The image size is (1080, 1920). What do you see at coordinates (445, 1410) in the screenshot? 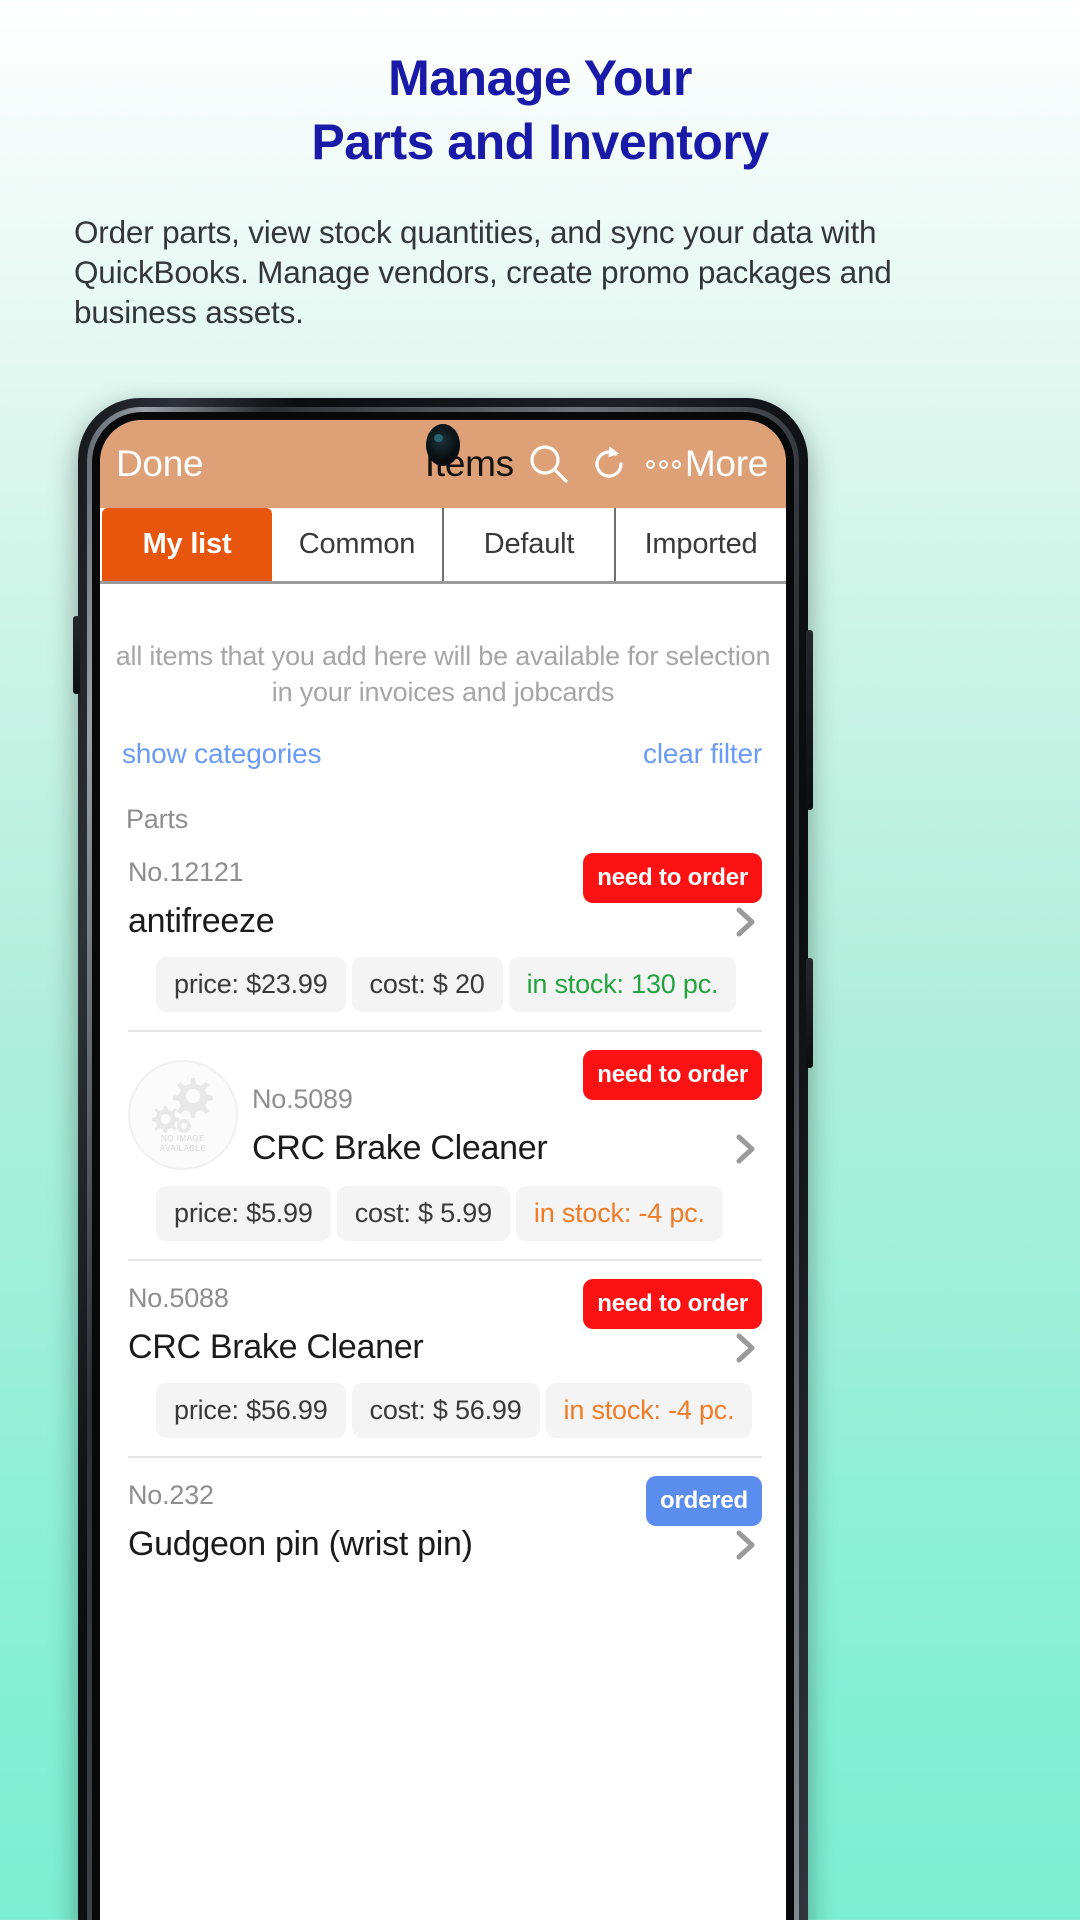
I see `cost-chip: cost: $ 56.99` at bounding box center [445, 1410].